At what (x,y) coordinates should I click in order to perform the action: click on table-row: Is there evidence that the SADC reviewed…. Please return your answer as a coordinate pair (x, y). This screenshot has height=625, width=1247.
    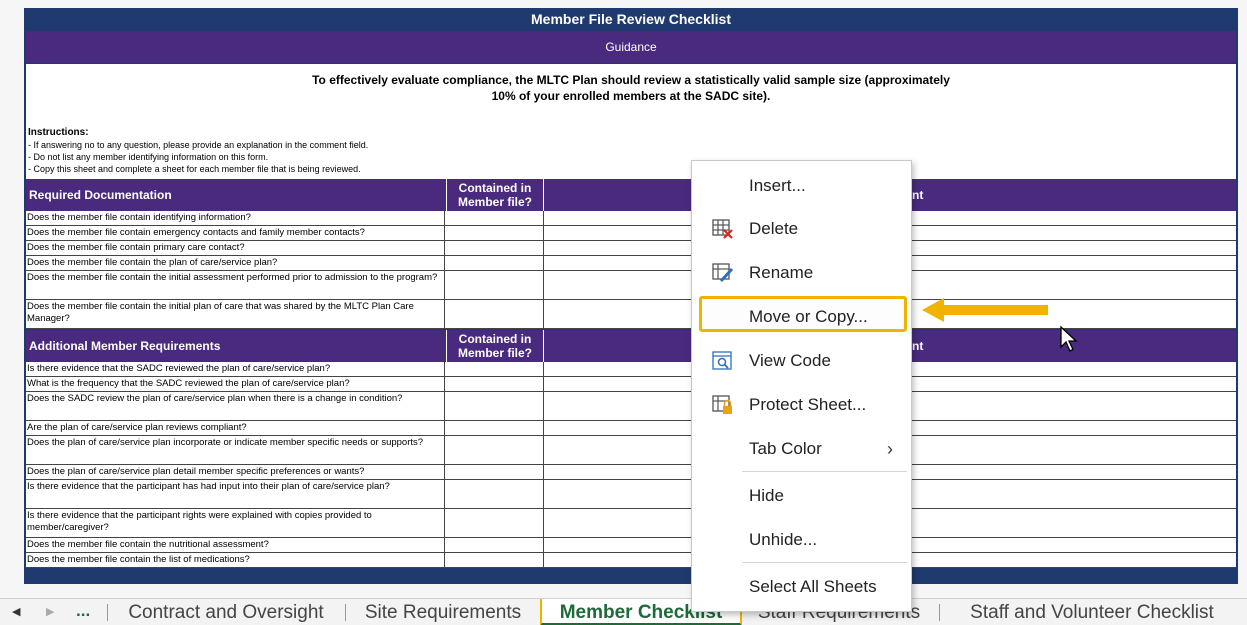
    Looking at the image, I should click on (631, 369).